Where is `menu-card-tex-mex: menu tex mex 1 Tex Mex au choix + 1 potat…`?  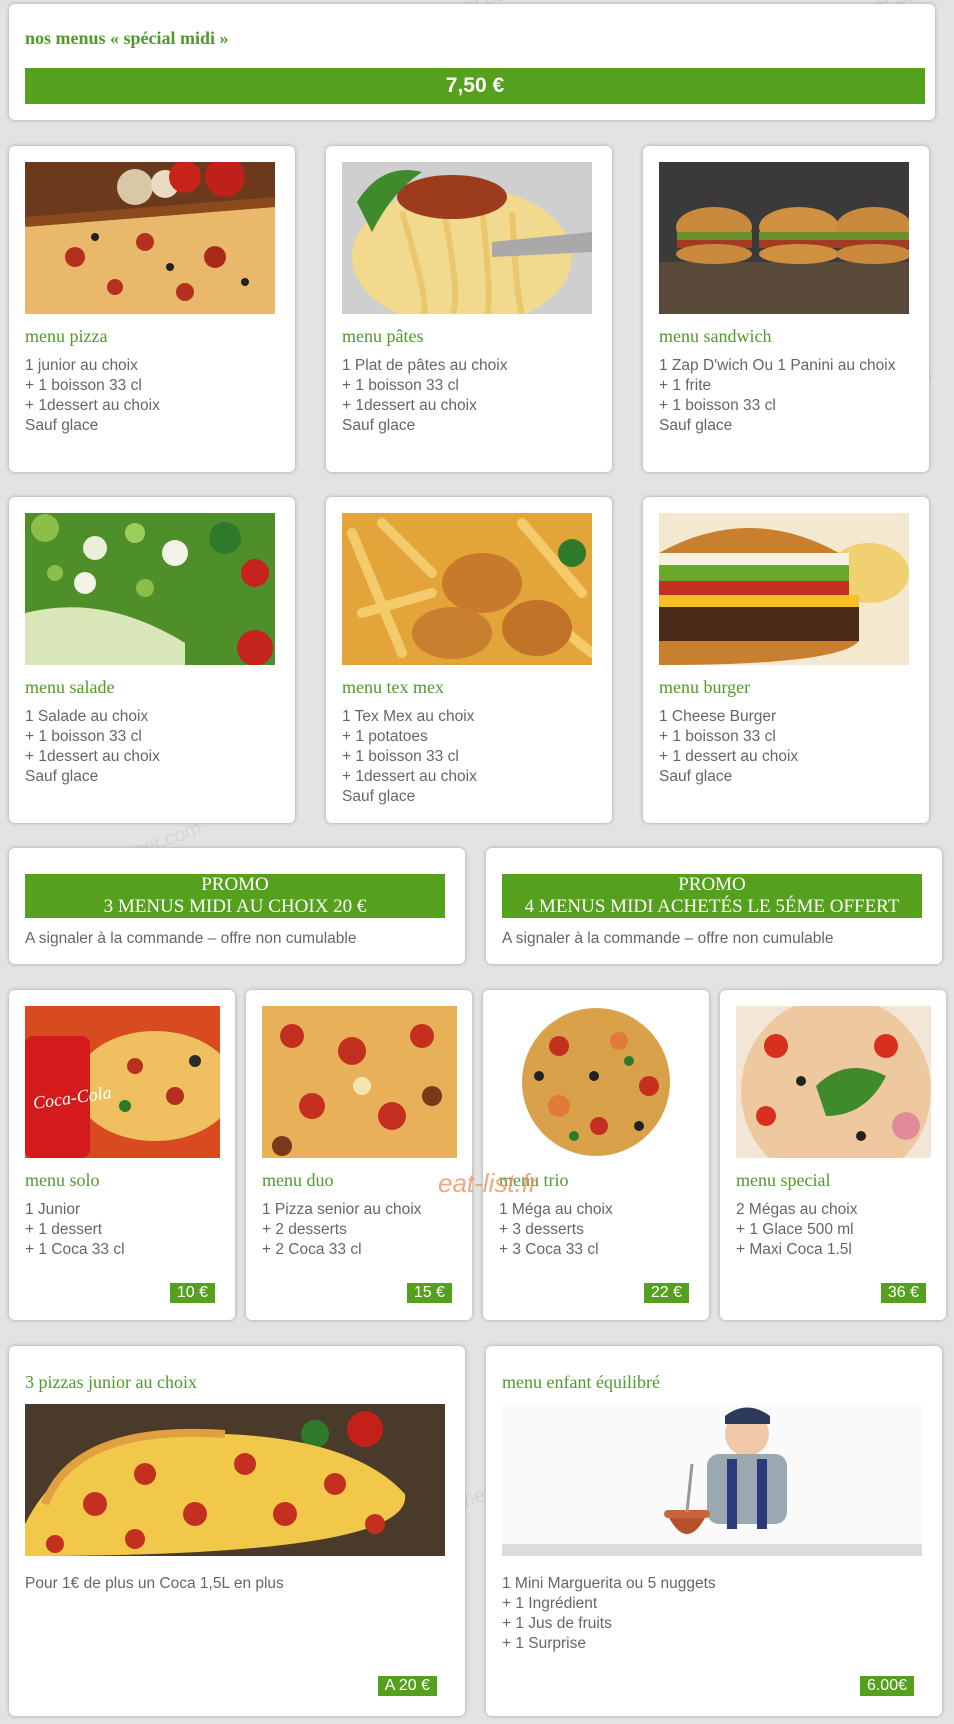 menu-card-tex-mex: menu tex mex 1 Tex Mex au choix + 1 potat… is located at coordinates (469, 660).